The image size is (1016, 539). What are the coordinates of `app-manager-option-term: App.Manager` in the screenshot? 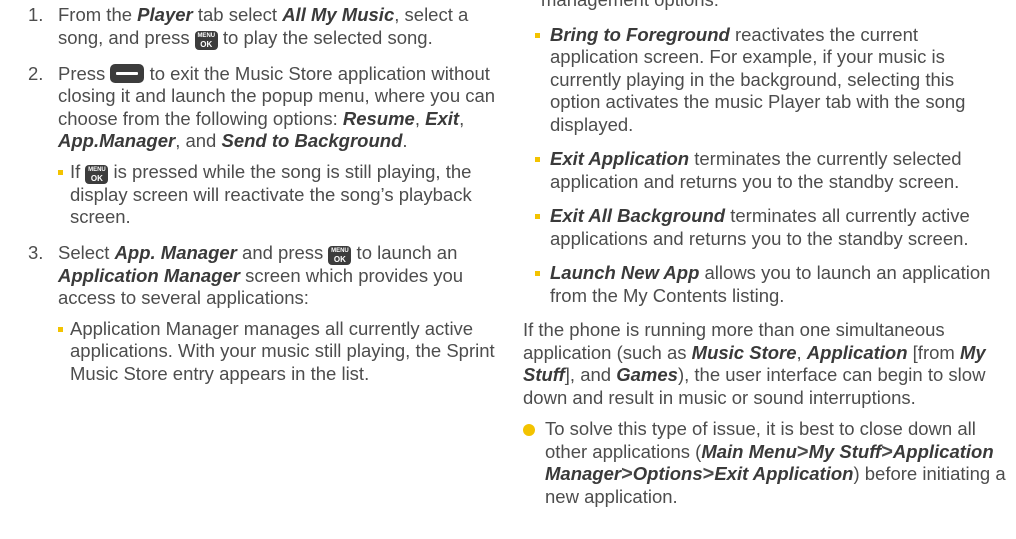 It's located at (117, 140).